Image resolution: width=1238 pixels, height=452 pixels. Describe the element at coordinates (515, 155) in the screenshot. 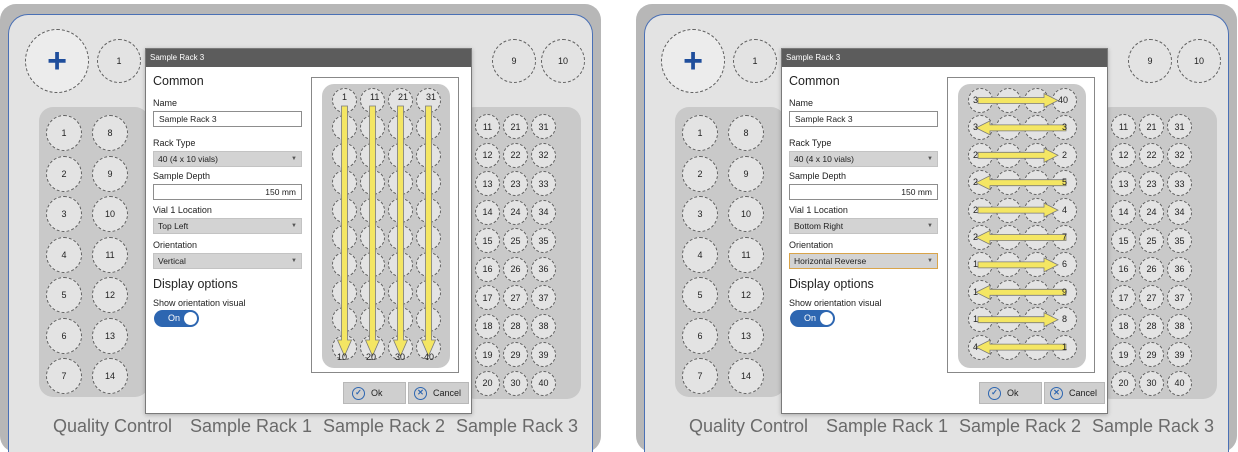

I see `rack3-vial: 22` at that location.